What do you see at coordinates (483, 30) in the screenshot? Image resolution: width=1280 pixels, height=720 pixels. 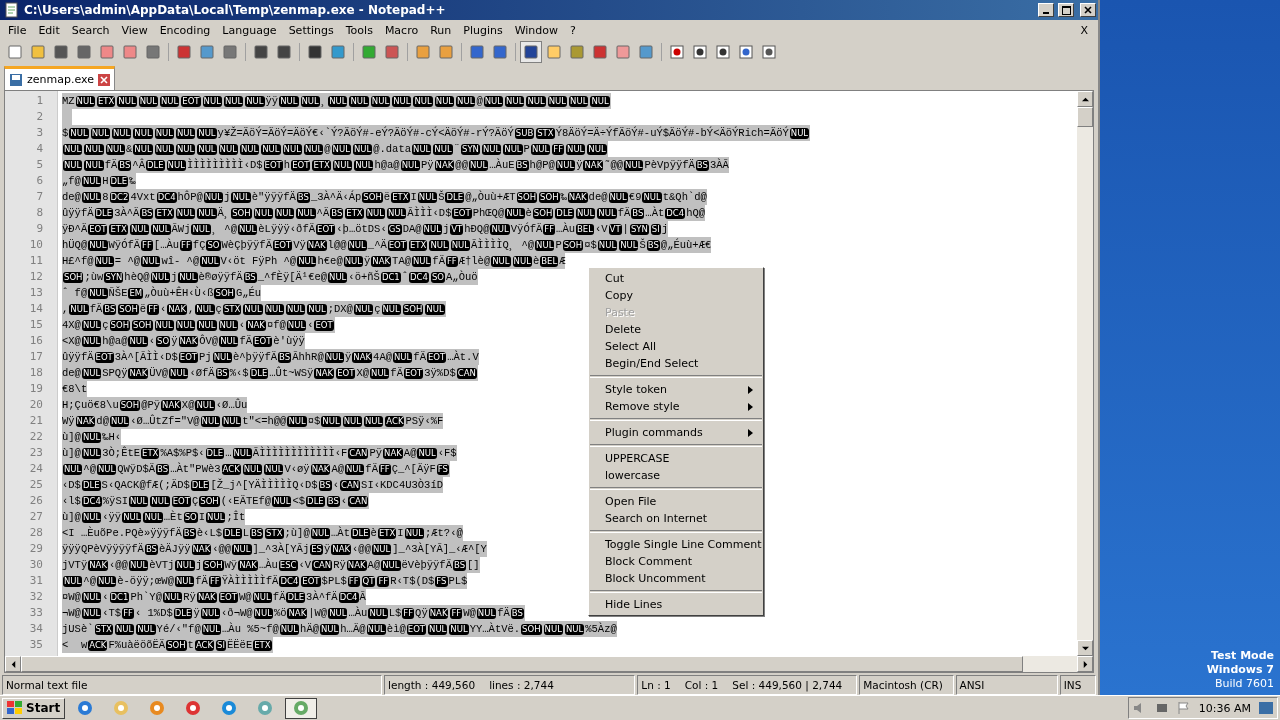 I see `menu-item: Plugins` at bounding box center [483, 30].